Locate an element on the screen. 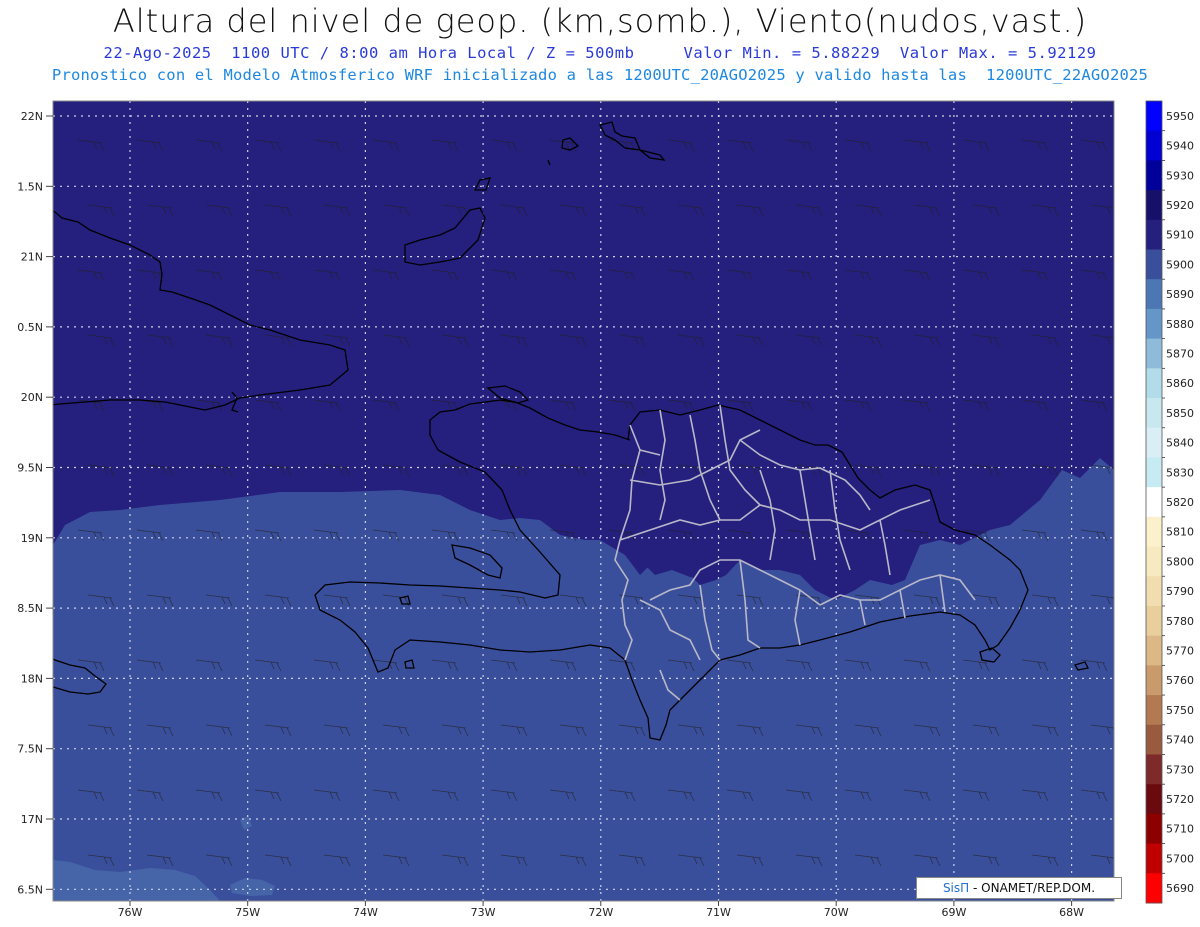 The image size is (1200, 927). colorbar-label: 5930 is located at coordinates (1180, 175).